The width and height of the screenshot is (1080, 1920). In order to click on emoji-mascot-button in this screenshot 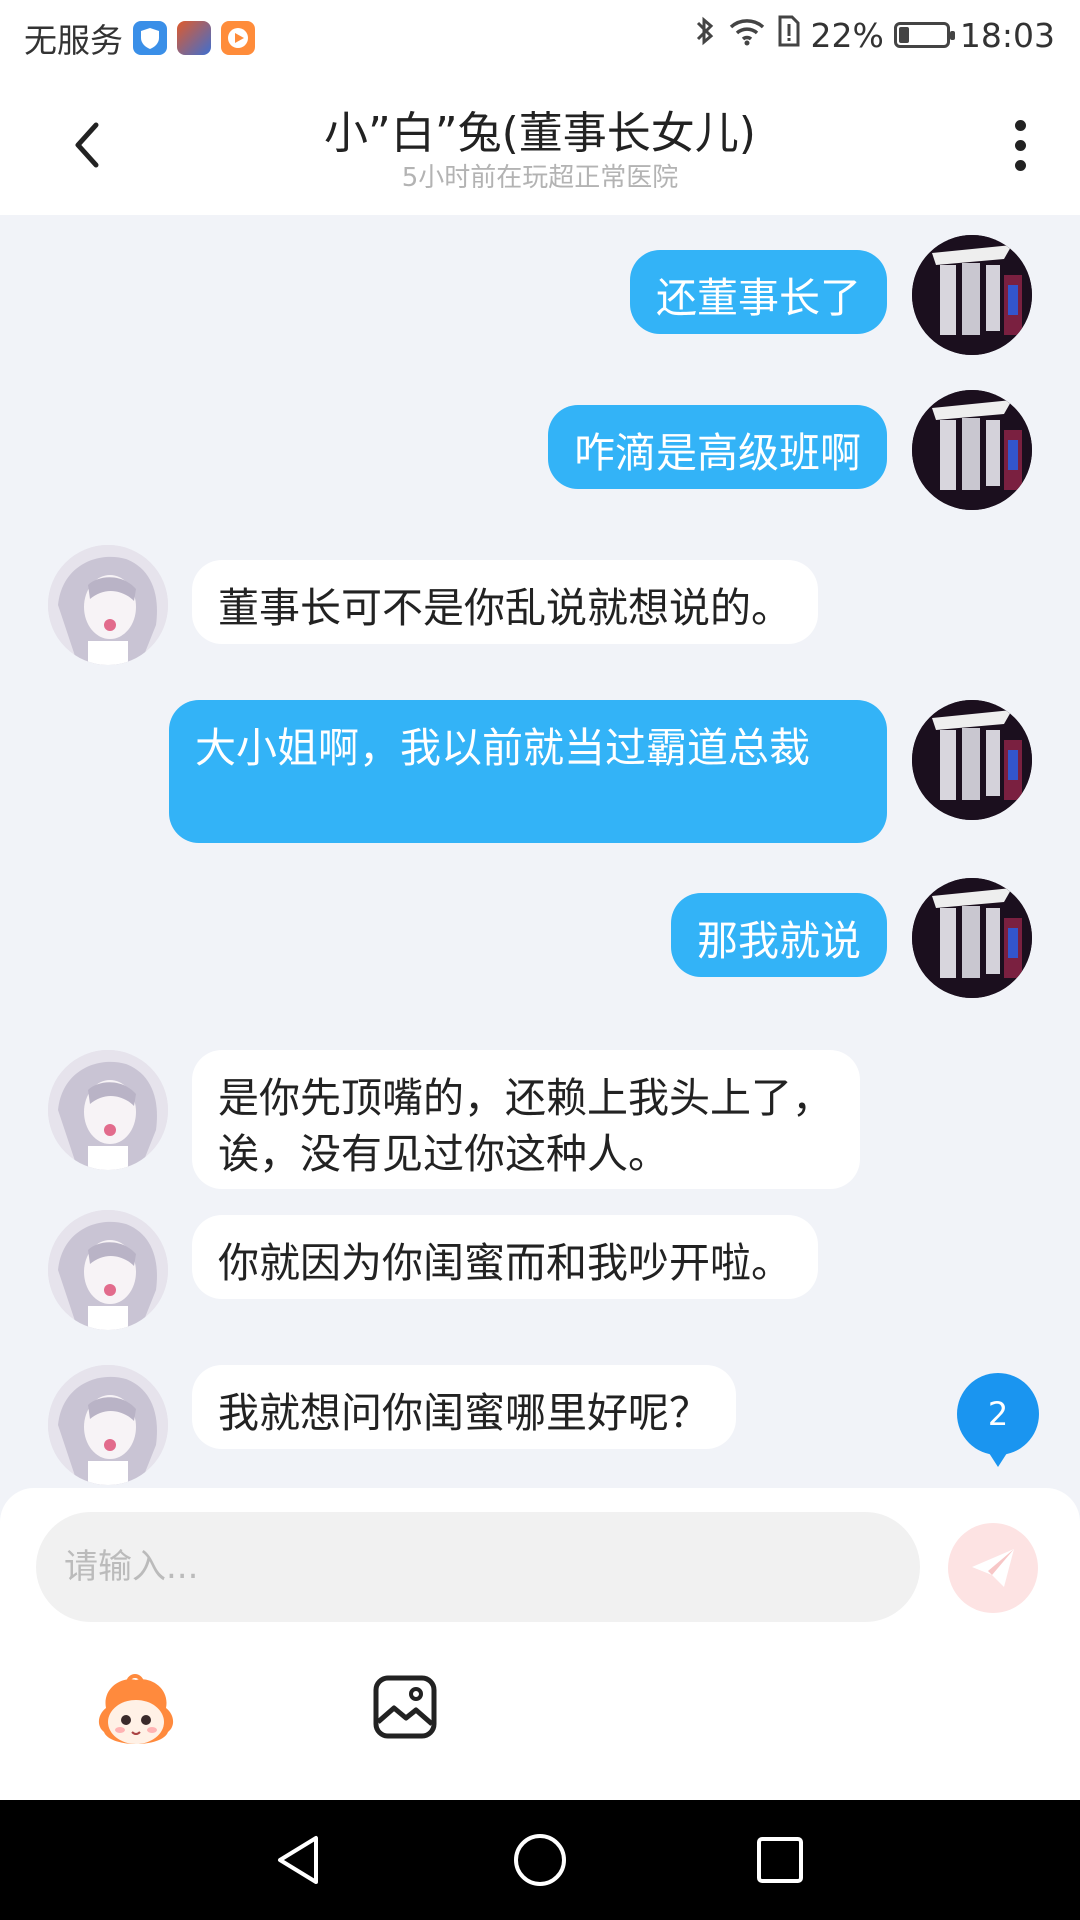, I will do `click(136, 1714)`.